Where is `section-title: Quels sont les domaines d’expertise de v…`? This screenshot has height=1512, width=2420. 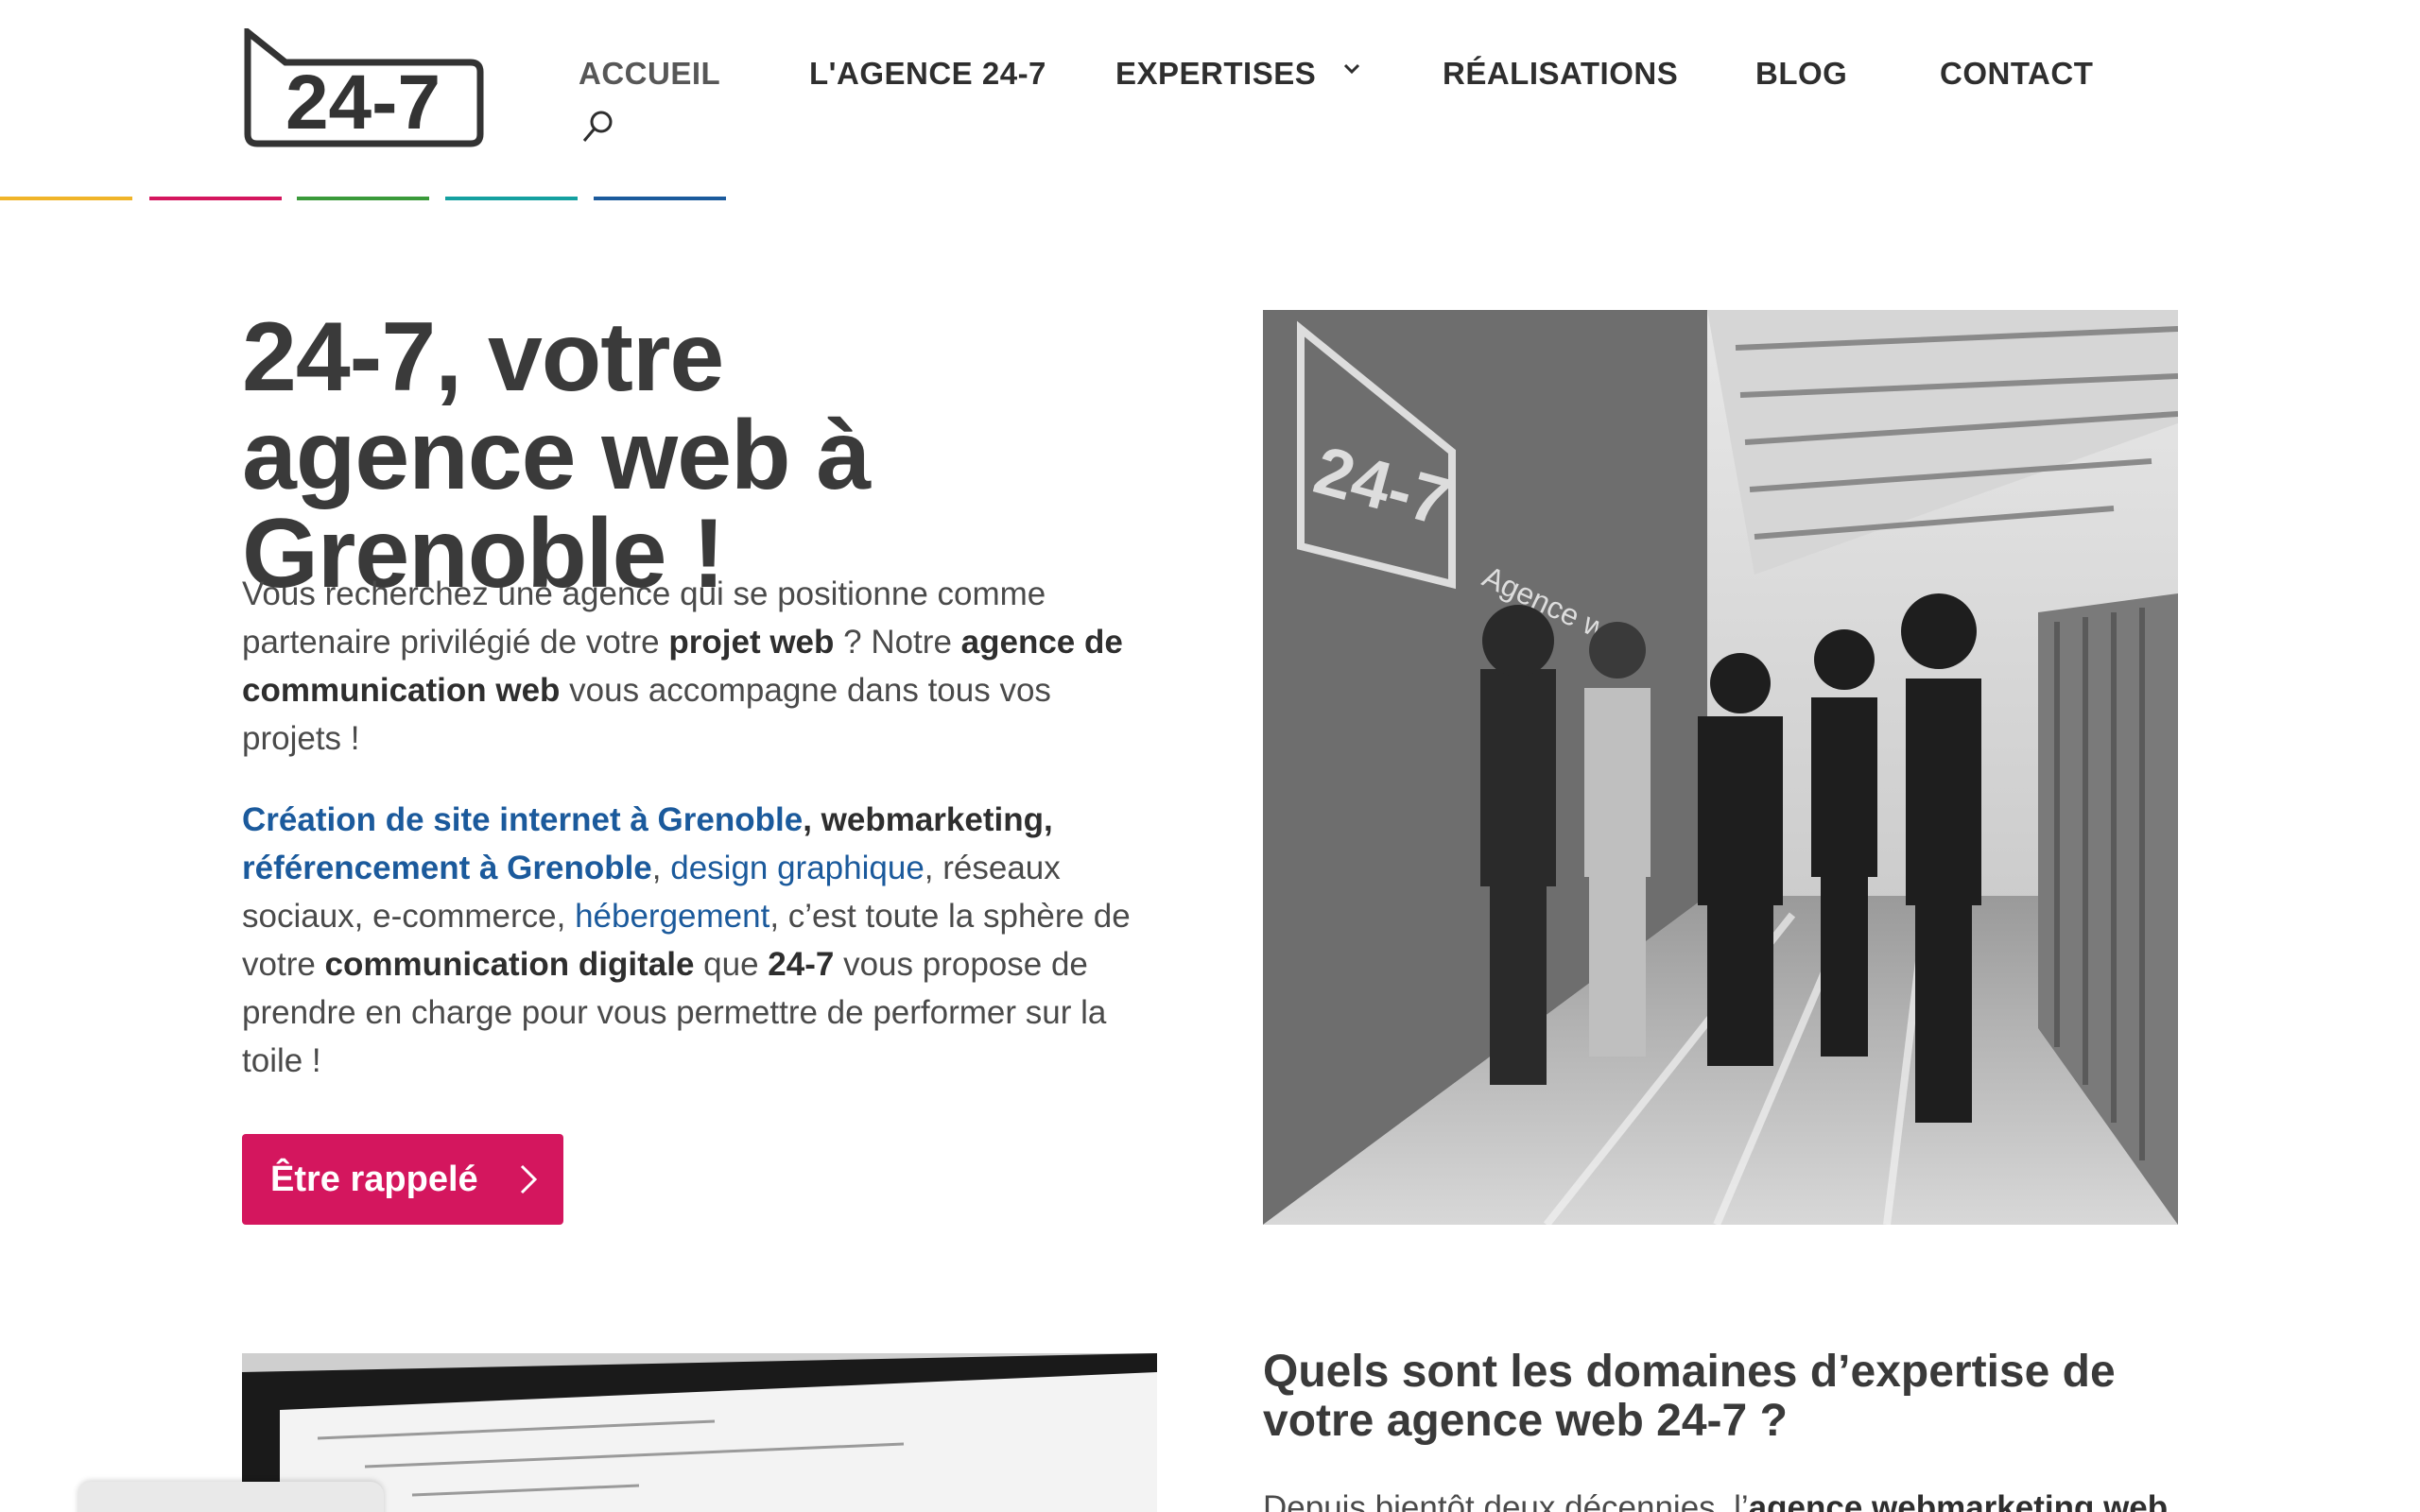
section-title: Quels sont les domaines d’expertise de v… is located at coordinates (1689, 1396).